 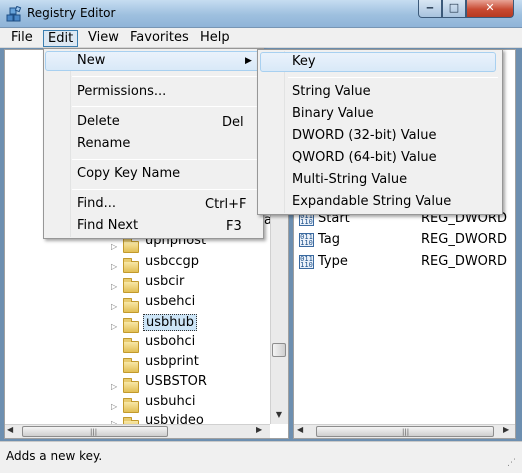 What do you see at coordinates (329, 240) in the screenshot?
I see `value-name: Tag` at bounding box center [329, 240].